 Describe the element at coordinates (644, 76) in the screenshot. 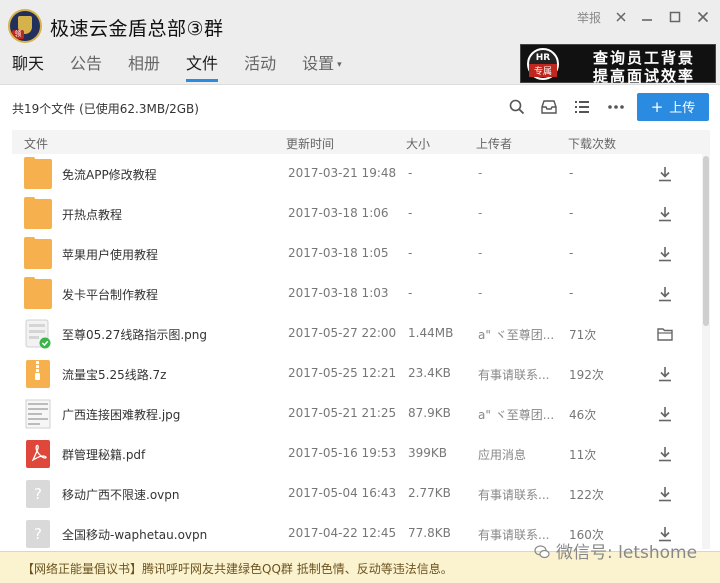

I see `ad-line-2: 提高面试效率` at that location.